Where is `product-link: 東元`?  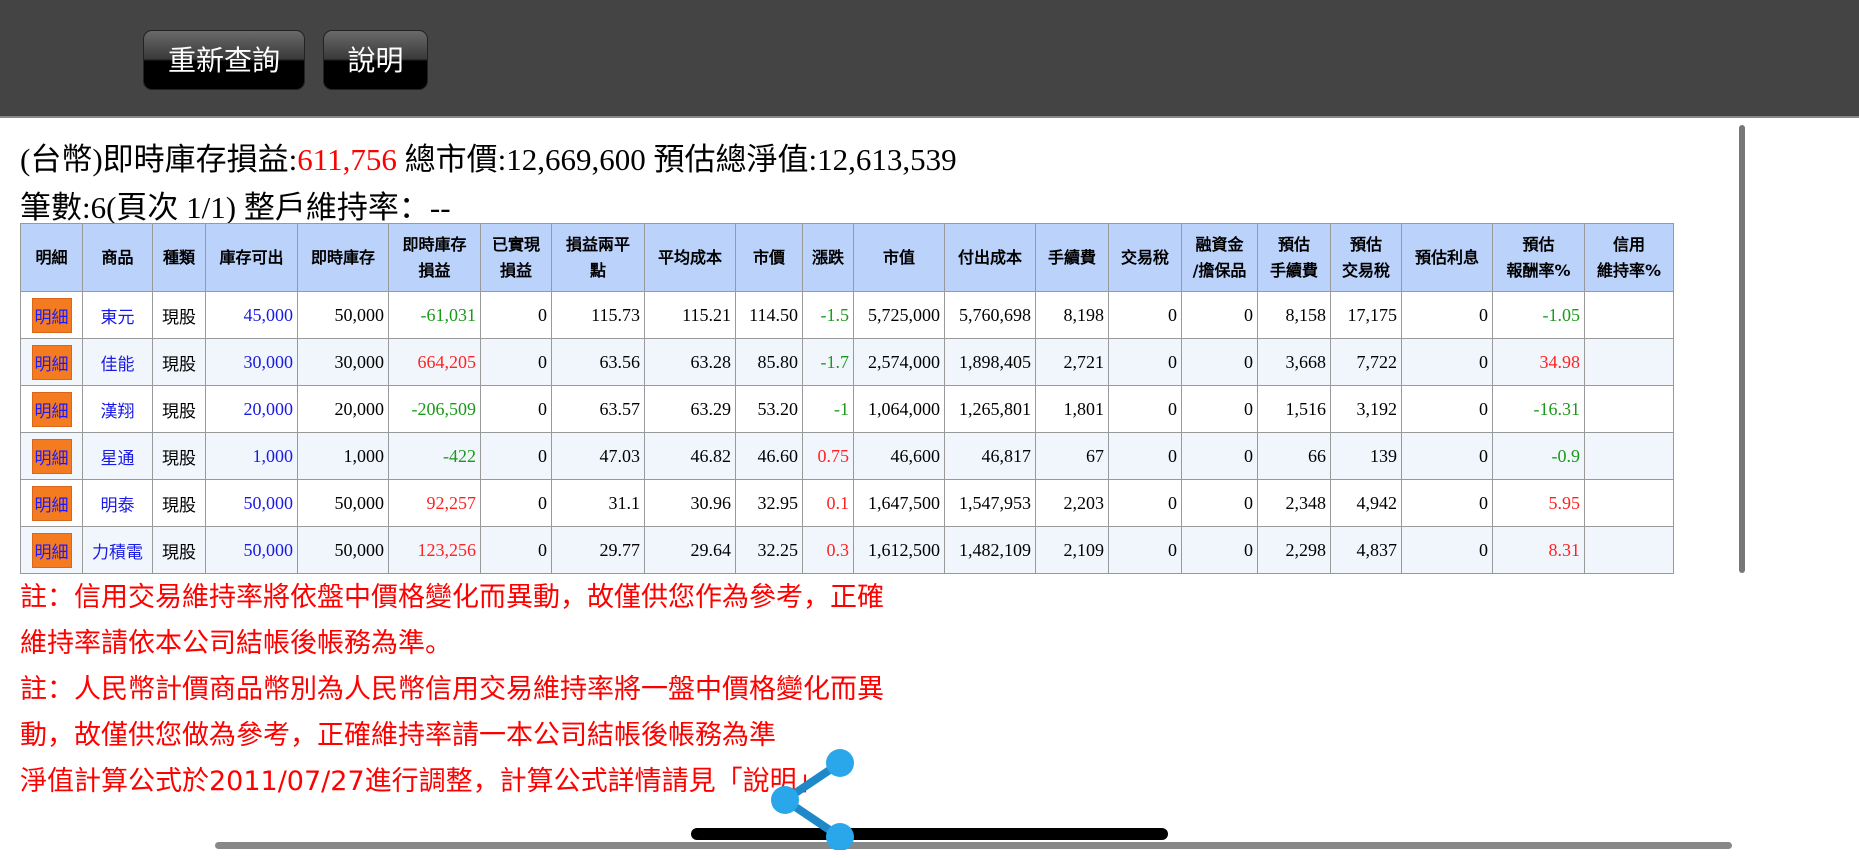
product-link: 東元 is located at coordinates (118, 318).